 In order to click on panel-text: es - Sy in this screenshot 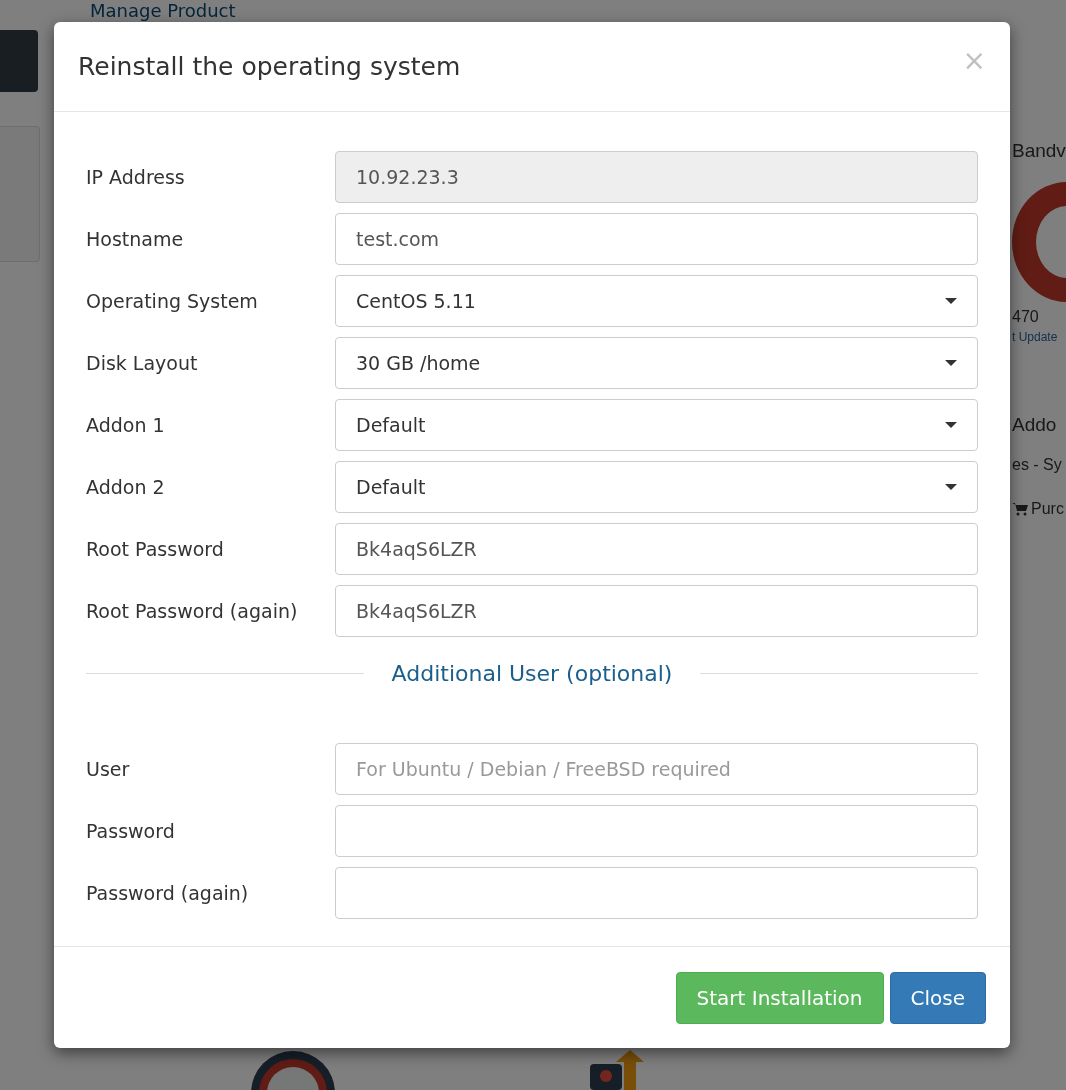, I will do `click(1037, 465)`.